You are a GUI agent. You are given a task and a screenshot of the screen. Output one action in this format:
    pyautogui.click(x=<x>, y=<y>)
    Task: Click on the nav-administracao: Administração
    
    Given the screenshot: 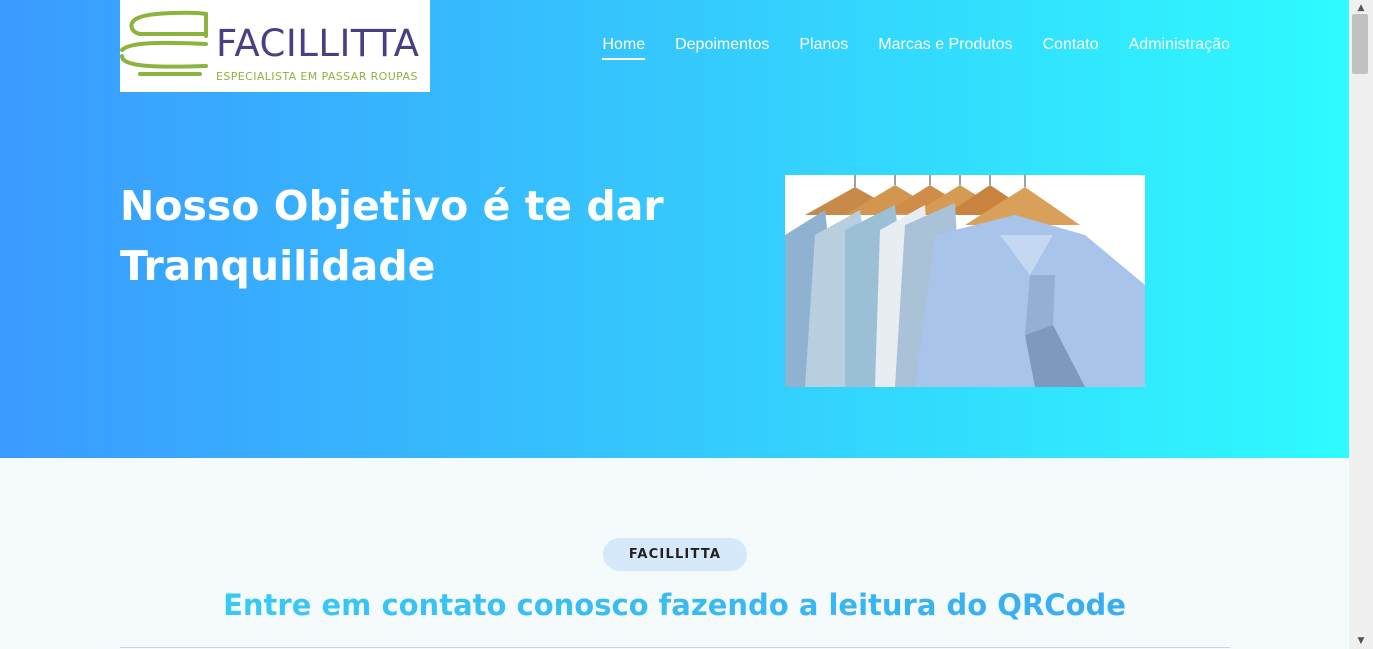 What is the action you would take?
    pyautogui.click(x=1179, y=47)
    